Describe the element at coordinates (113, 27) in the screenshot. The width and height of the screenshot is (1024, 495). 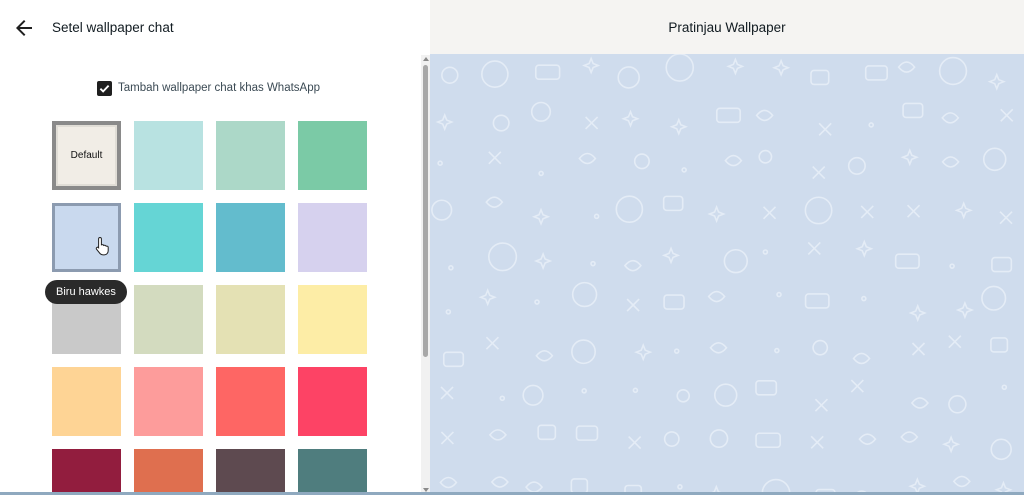
I see `page-title: Setel wallpaper chat` at that location.